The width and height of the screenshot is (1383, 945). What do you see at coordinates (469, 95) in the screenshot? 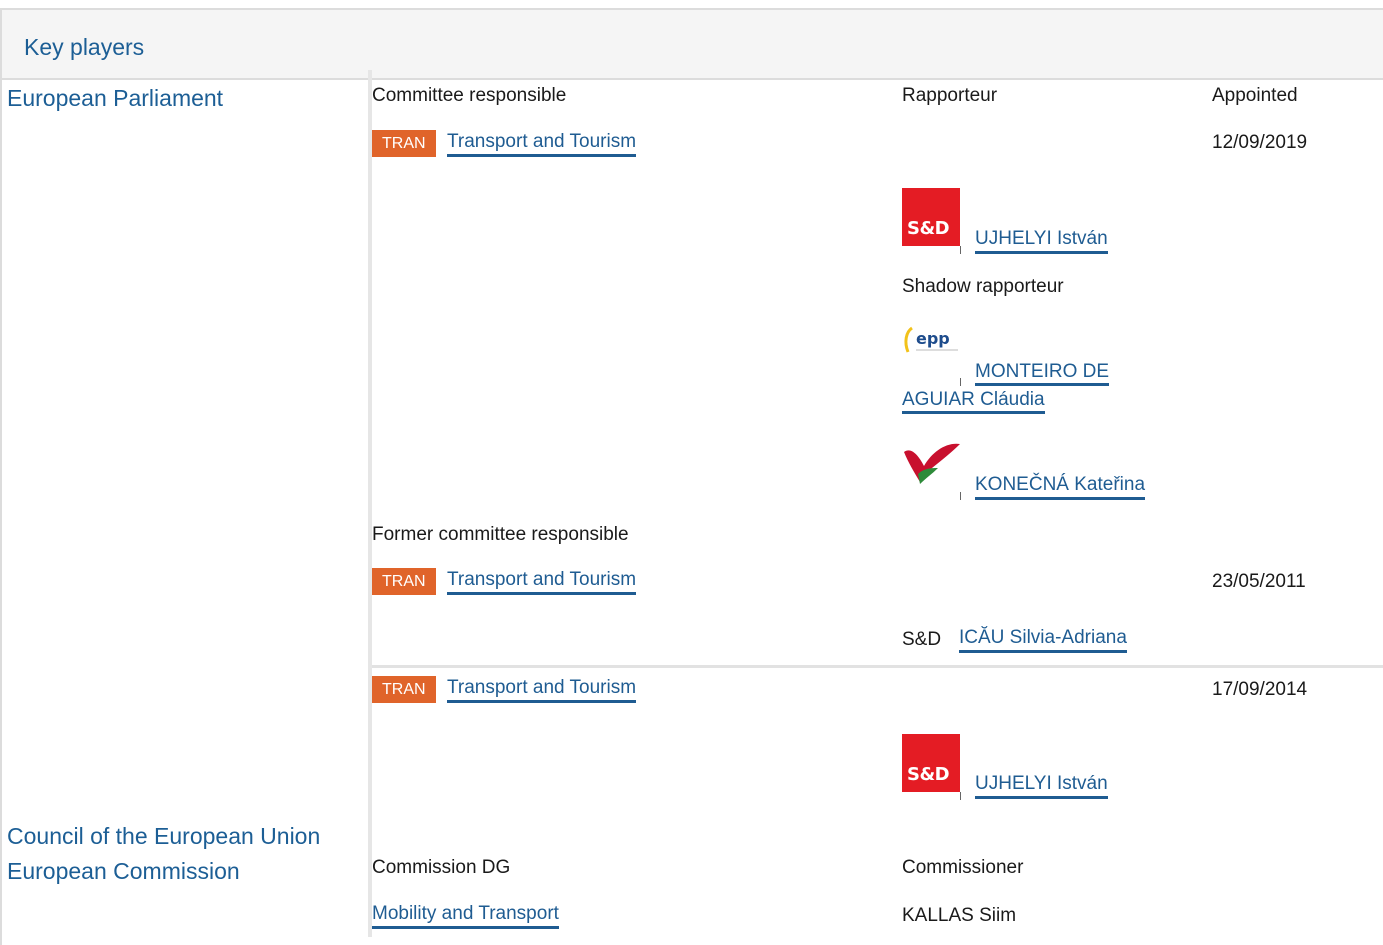
I see `committee-responsible-heading: Committee responsible` at bounding box center [469, 95].